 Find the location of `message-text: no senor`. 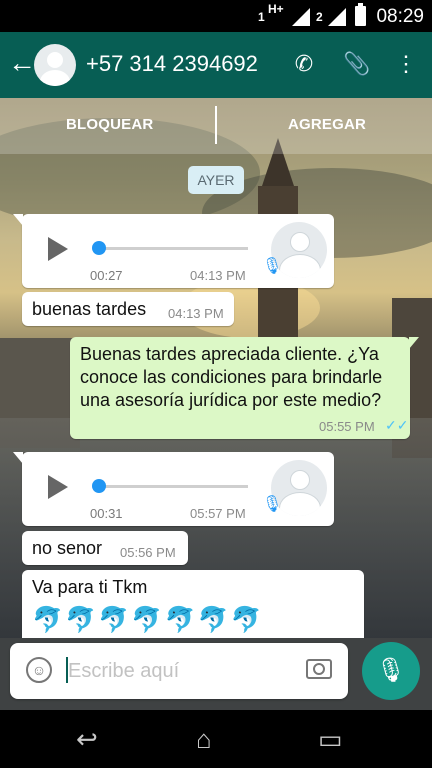

message-text: no senor is located at coordinates (67, 548).